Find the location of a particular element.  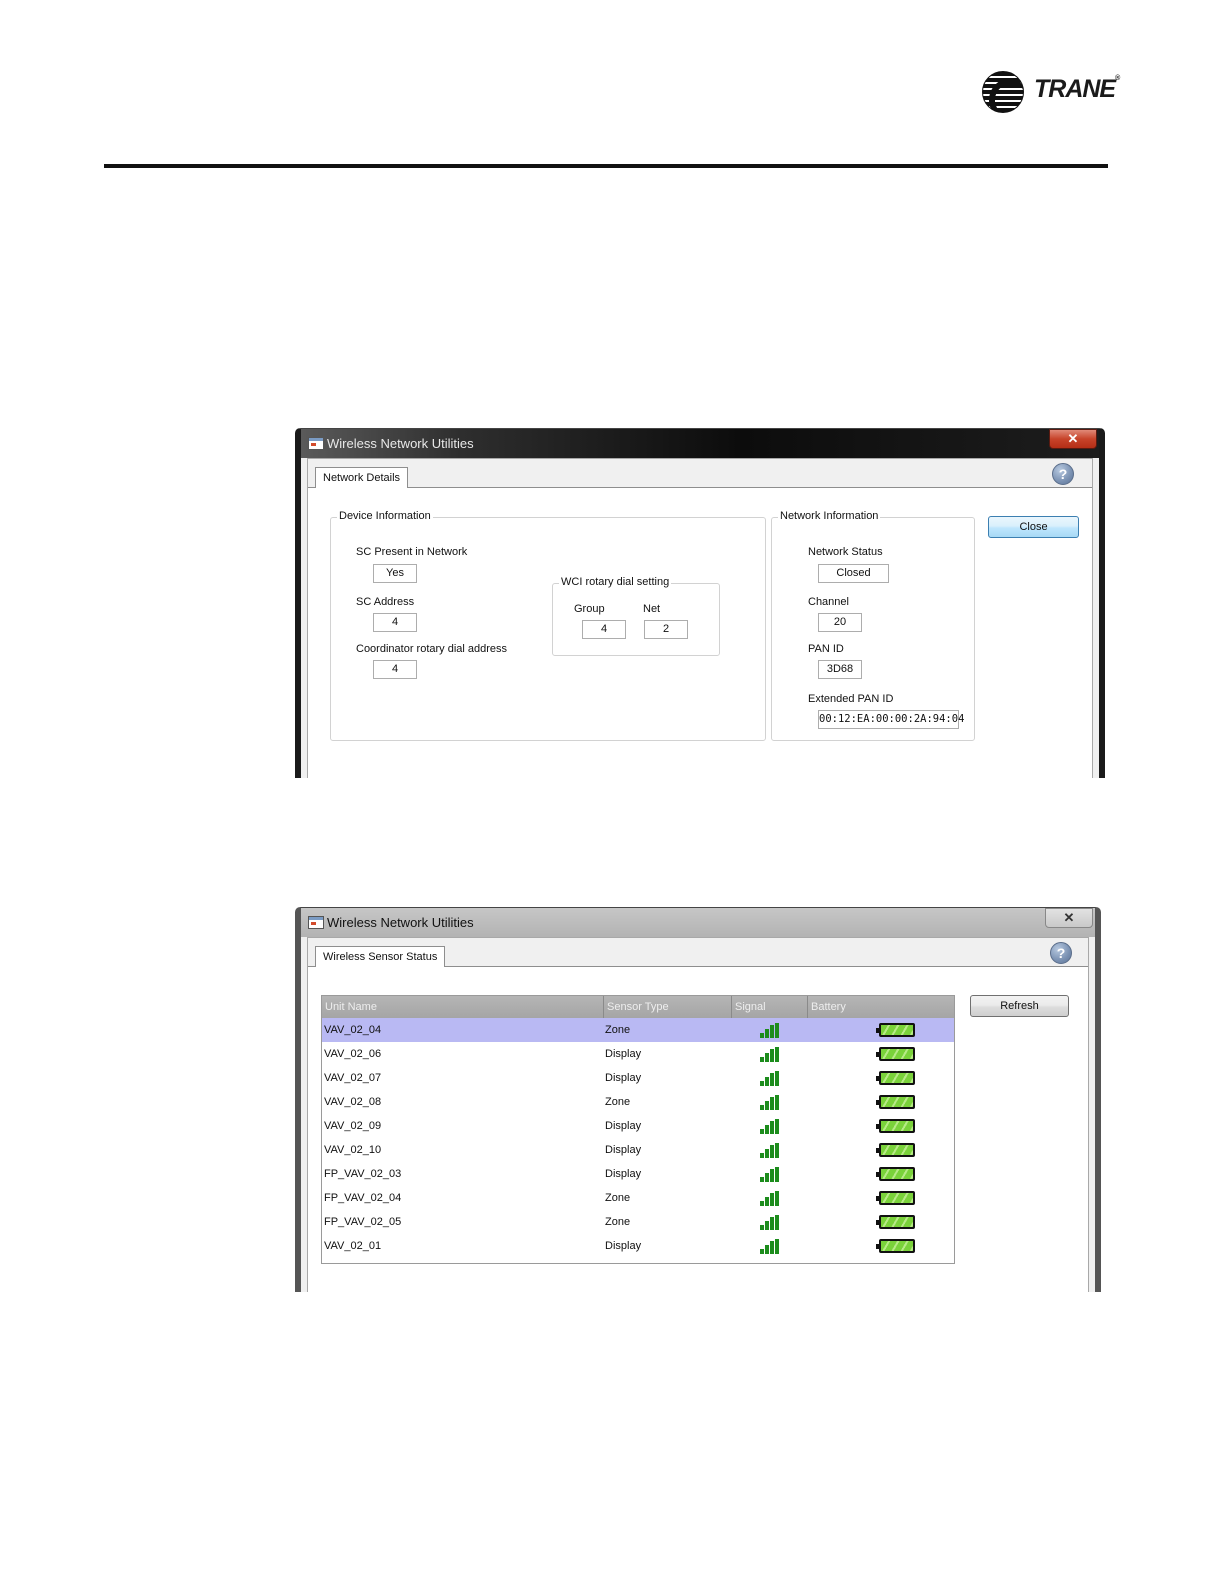

group-label: Group is located at coordinates (589, 609).